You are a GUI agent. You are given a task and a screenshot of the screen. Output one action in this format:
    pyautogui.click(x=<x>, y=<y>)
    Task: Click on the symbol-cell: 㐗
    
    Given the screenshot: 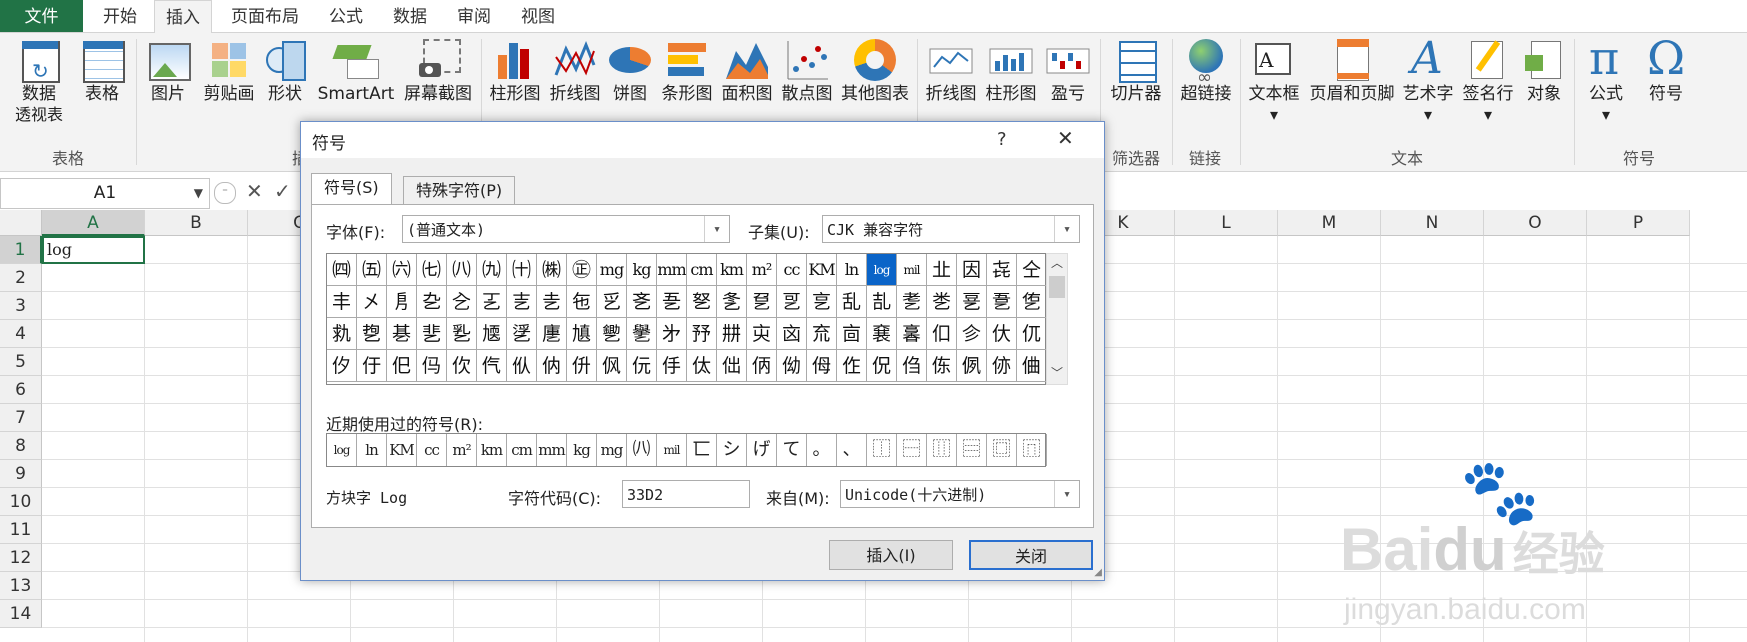 What is the action you would take?
    pyautogui.click(x=912, y=302)
    